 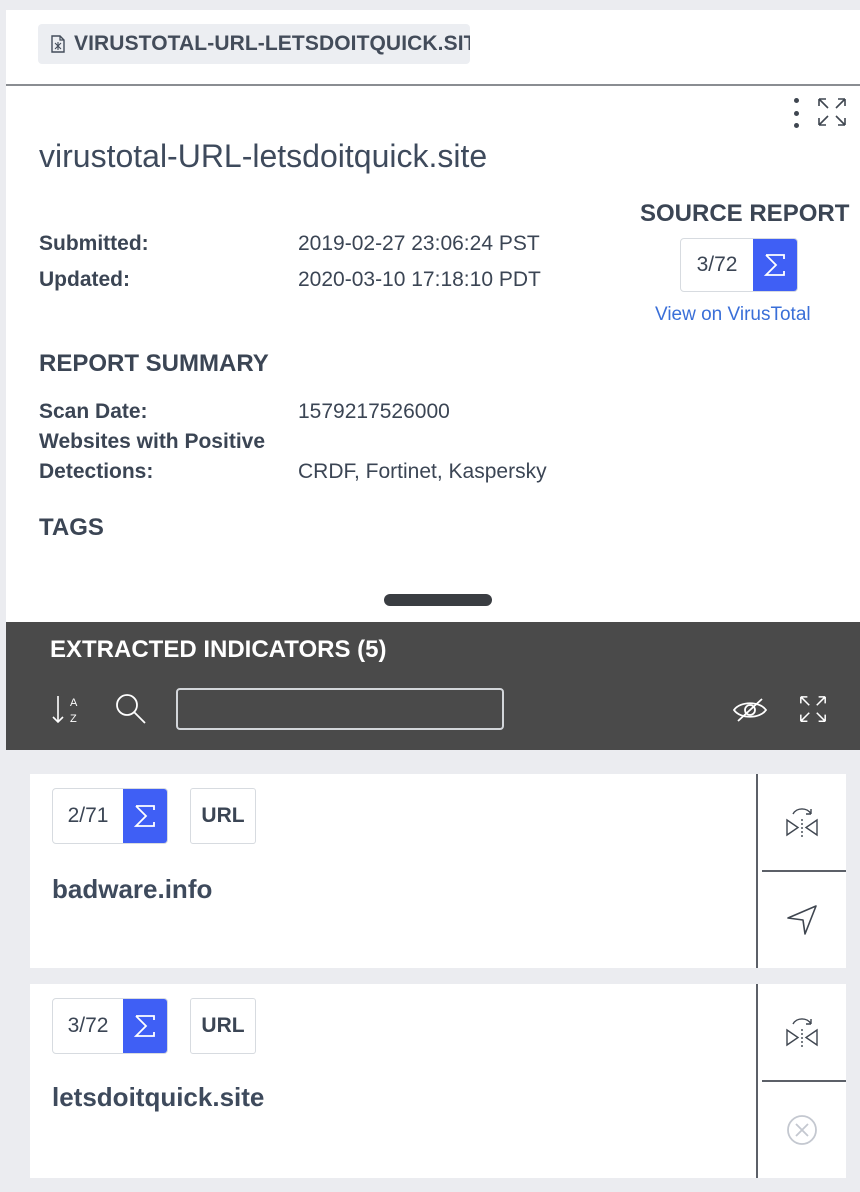 I want to click on tab-label: VIRUSTOTAL-URL-LETSDOITQUICK.SITE, so click(x=272, y=43).